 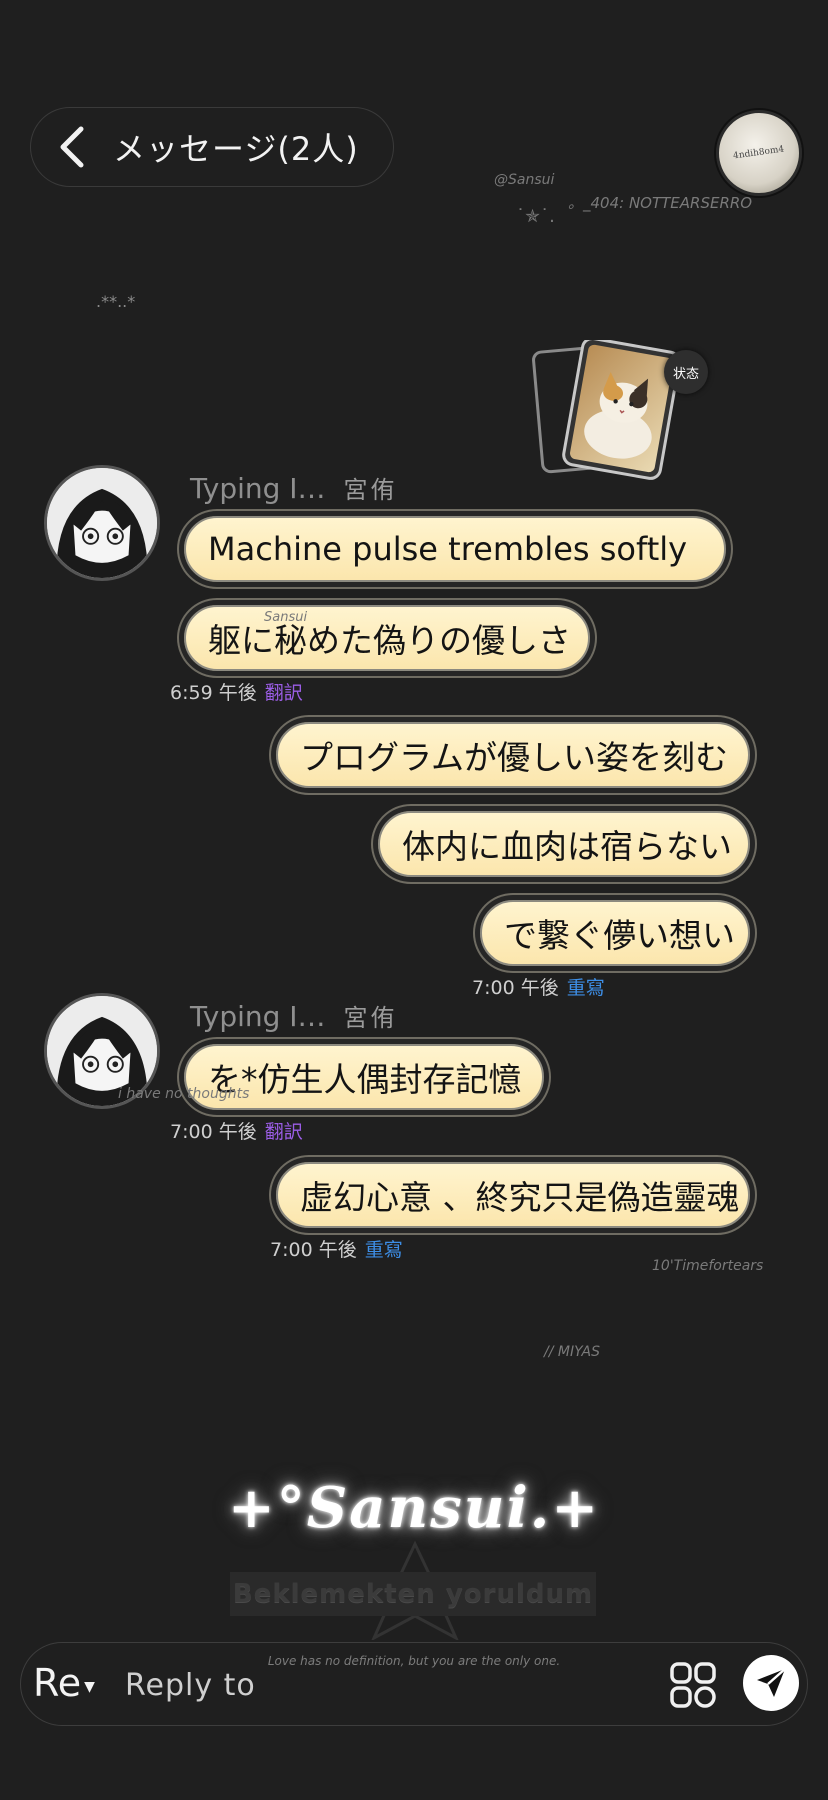 I want to click on message-bubble-incoming: Machine pulse trembles softly, so click(x=455, y=549).